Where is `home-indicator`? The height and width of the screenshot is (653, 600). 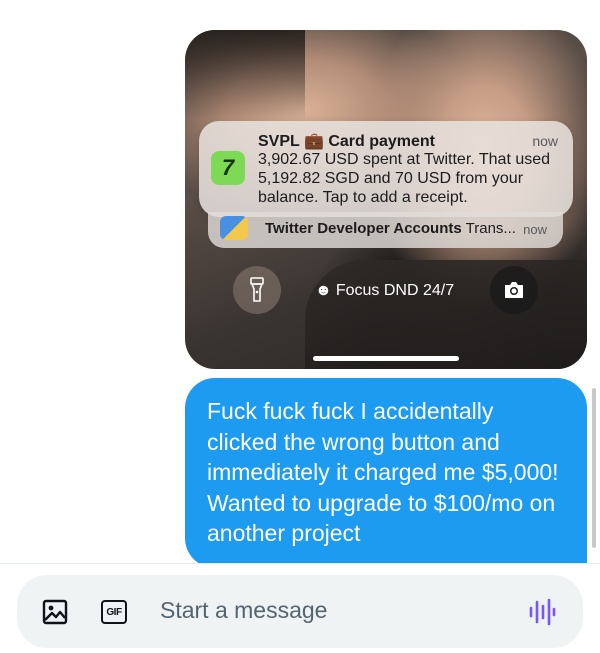 home-indicator is located at coordinates (386, 358).